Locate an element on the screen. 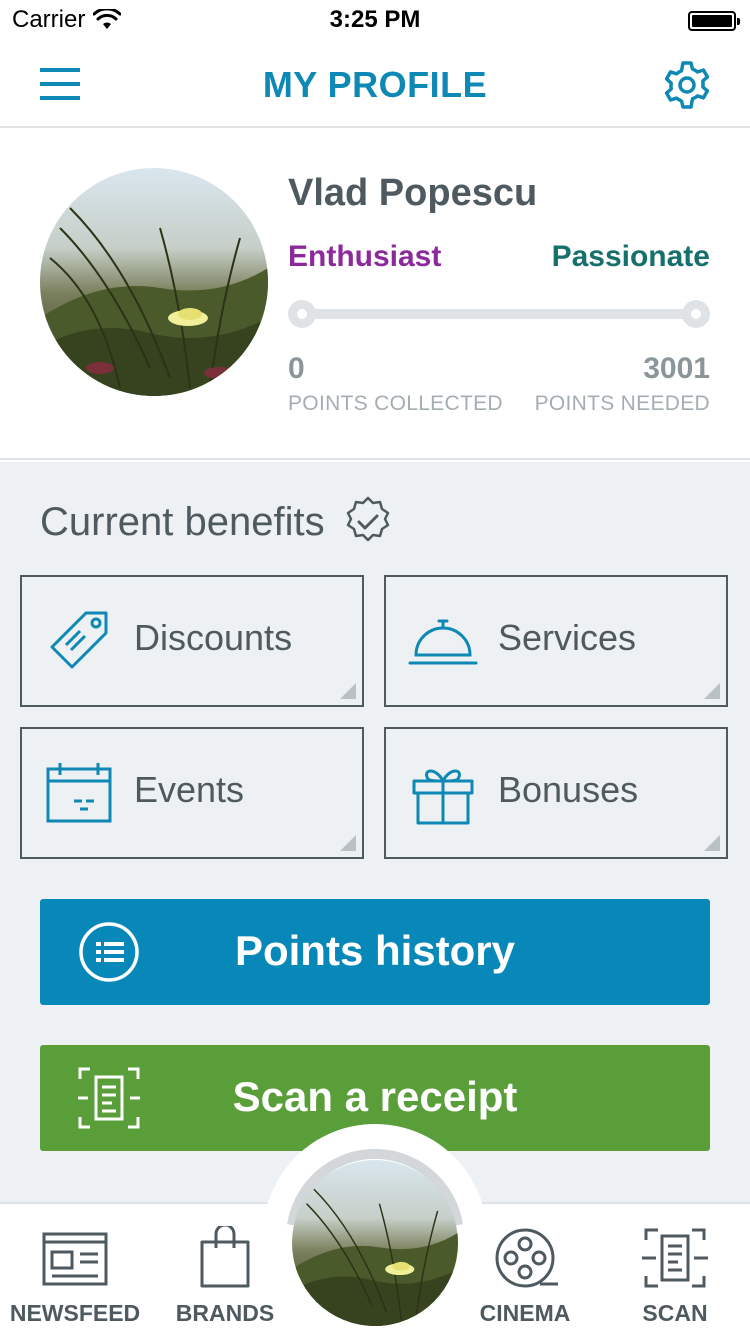  points-history-button: Points history is located at coordinates (375, 952).